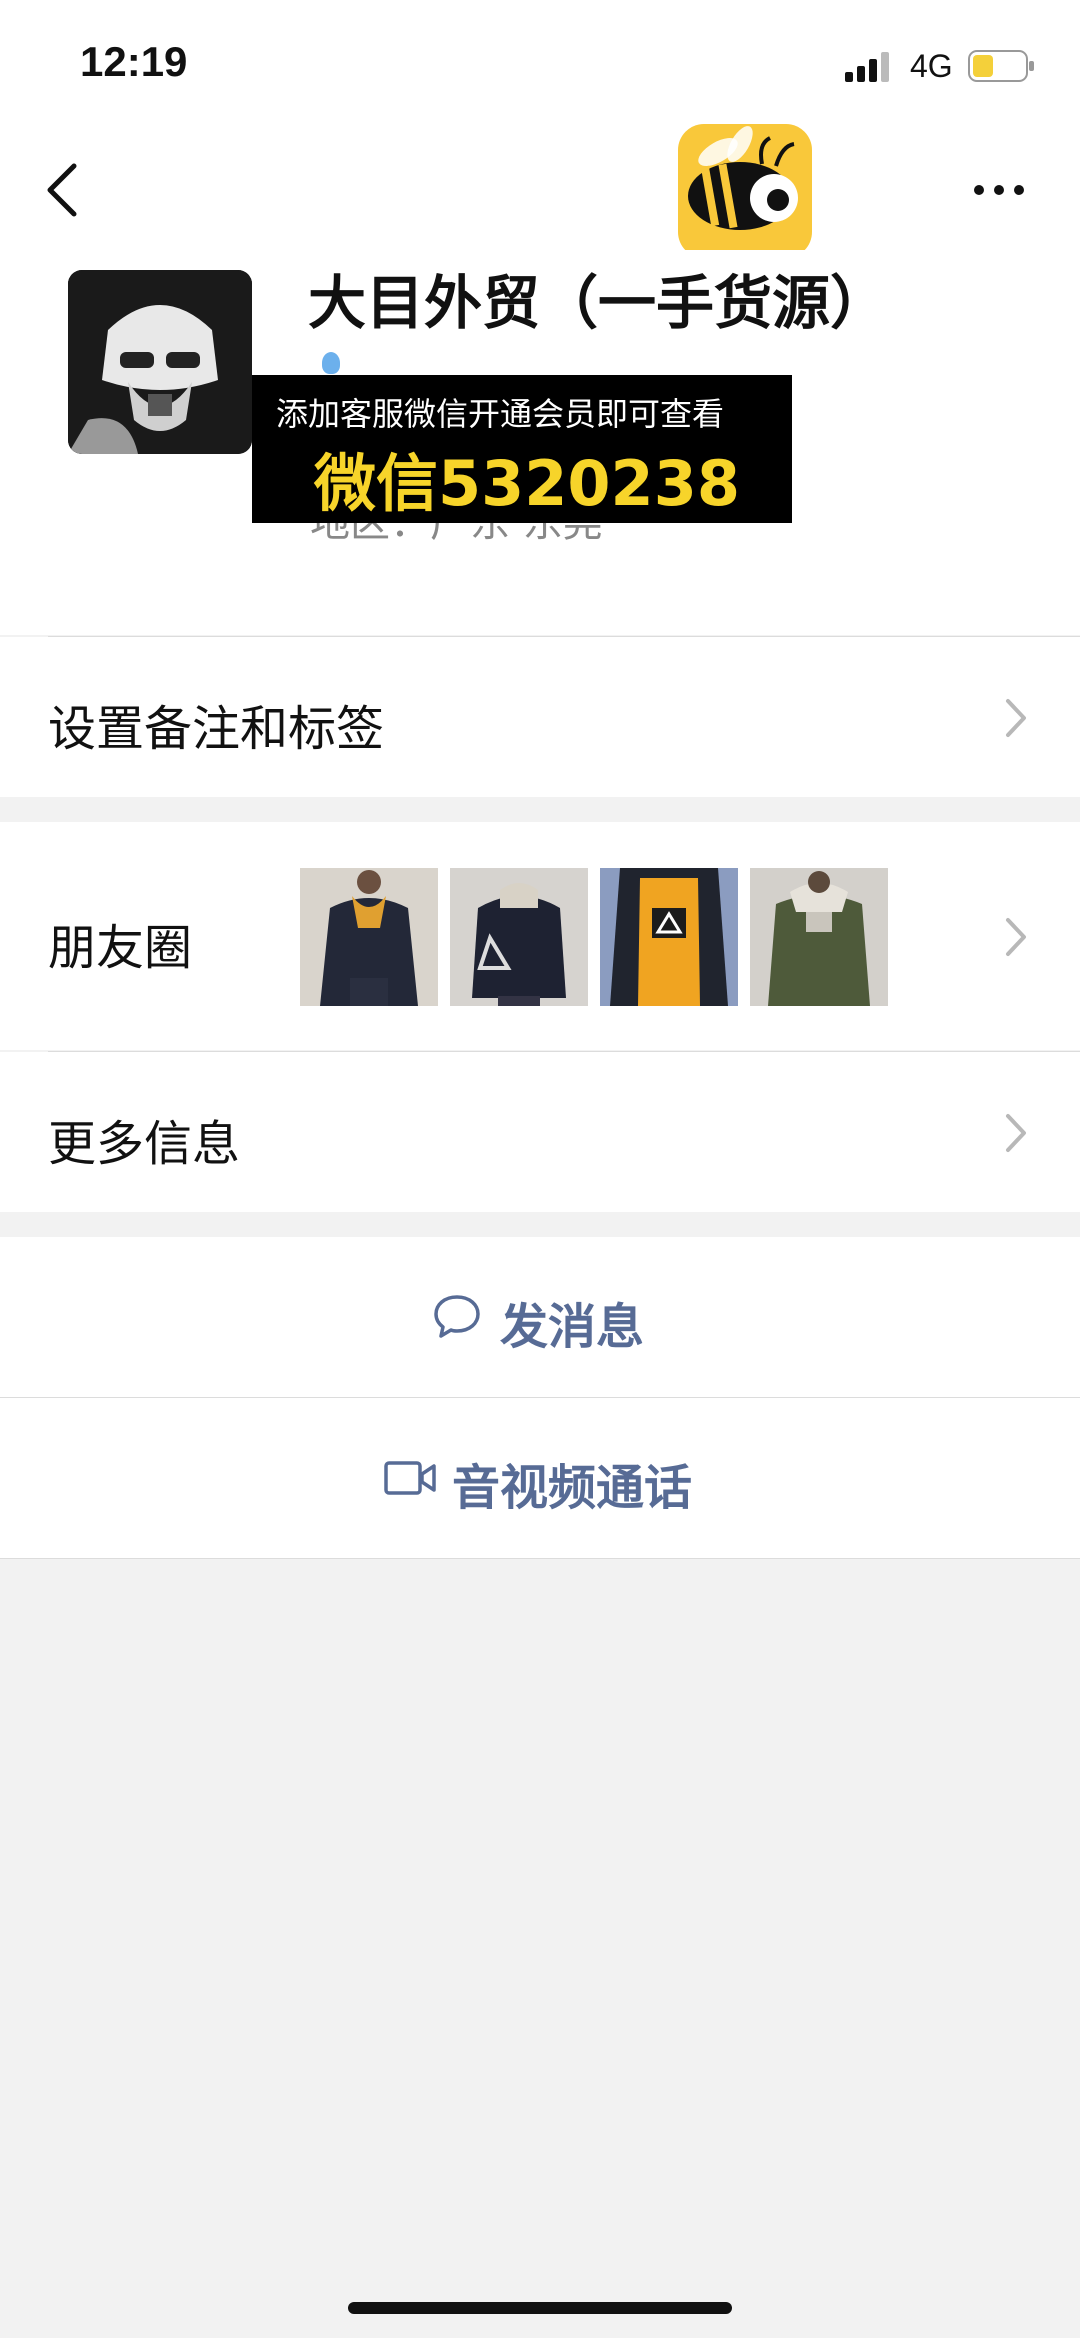  I want to click on bee-logo-icon, so click(745, 191).